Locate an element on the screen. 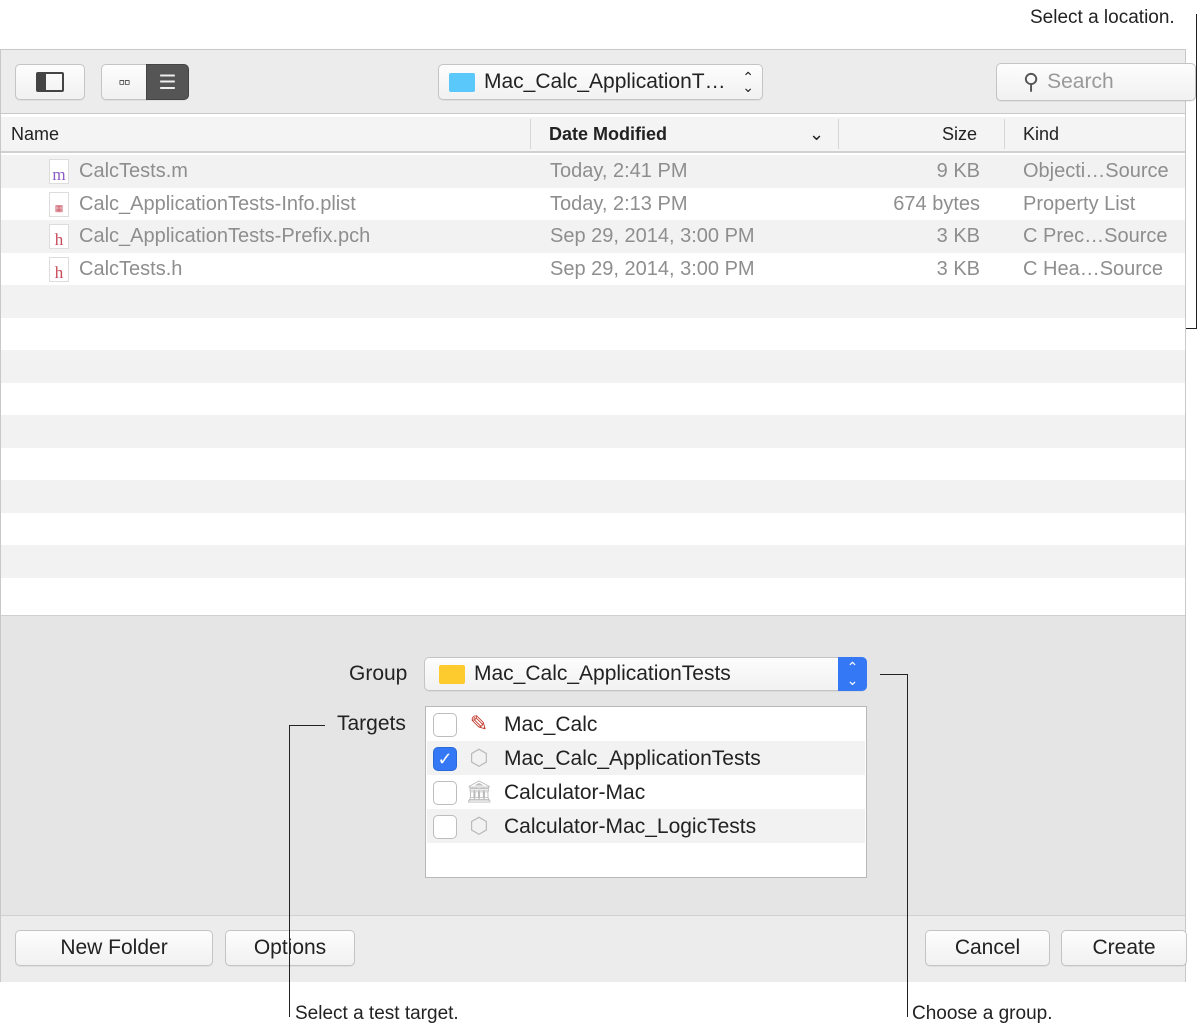 Image resolution: width=1200 pixels, height=1032 pixels. group-label: Group is located at coordinates (378, 673).